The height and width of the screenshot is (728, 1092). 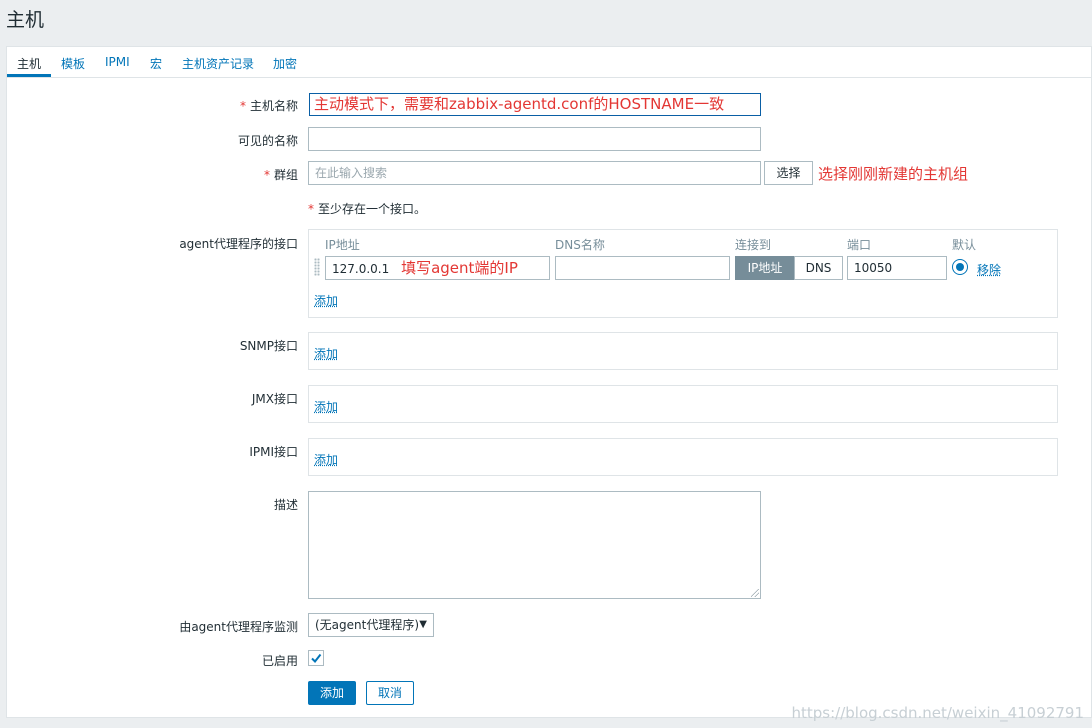 What do you see at coordinates (549, 62) in the screenshot?
I see `tab-bar: 主机 模板 IPMI 宏 主机资产记录 加密` at bounding box center [549, 62].